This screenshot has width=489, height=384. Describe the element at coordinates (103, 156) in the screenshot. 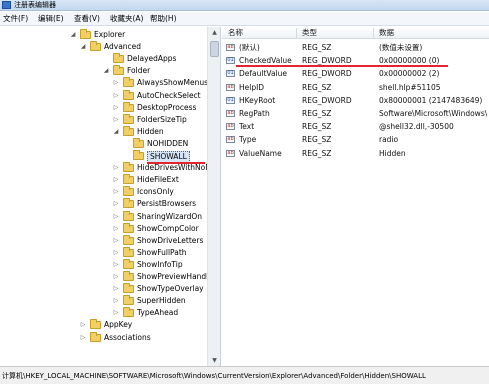

I see `tree-item: SHOWALL` at that location.